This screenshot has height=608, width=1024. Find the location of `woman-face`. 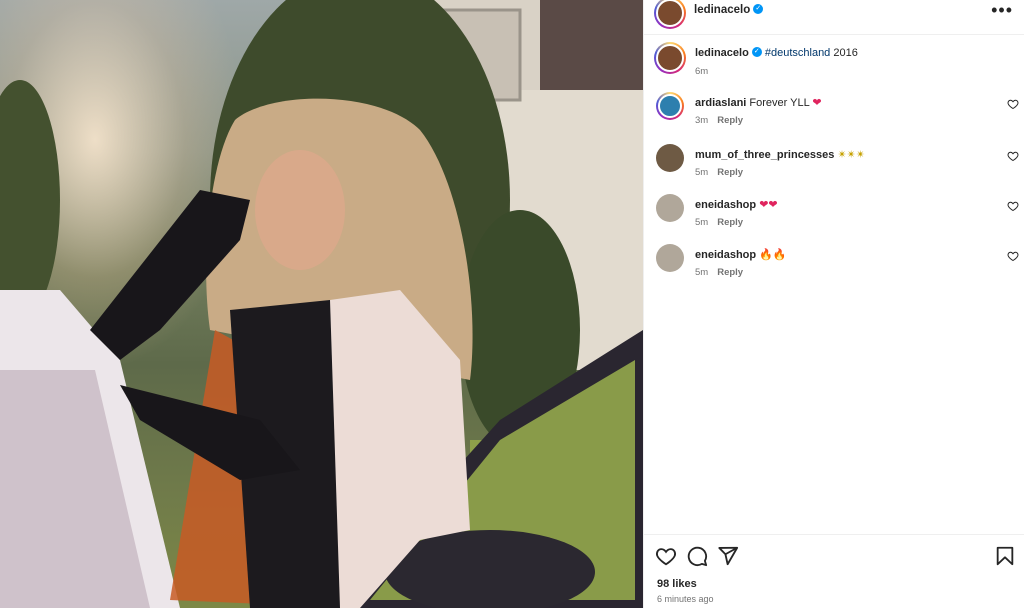

woman-face is located at coordinates (300, 210).